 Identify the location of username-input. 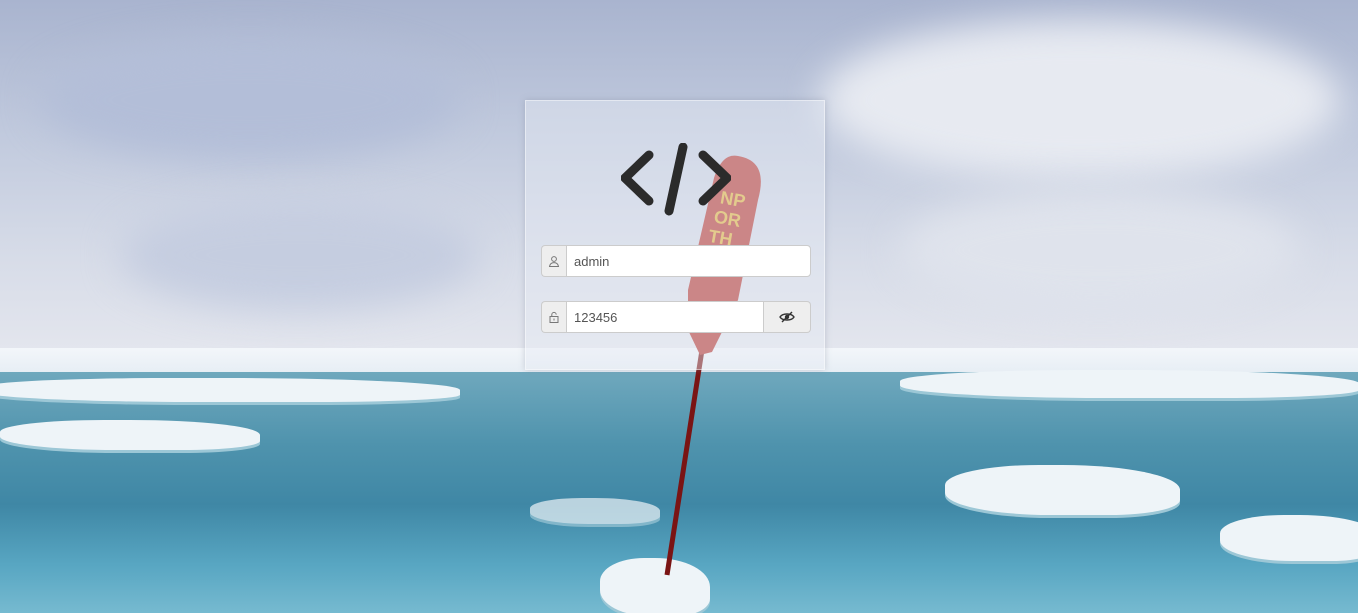
(688, 261).